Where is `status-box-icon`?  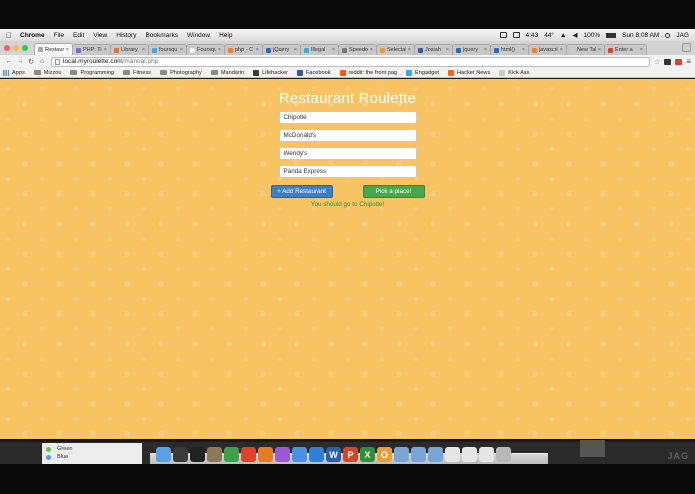 status-box-icon is located at coordinates (516, 35).